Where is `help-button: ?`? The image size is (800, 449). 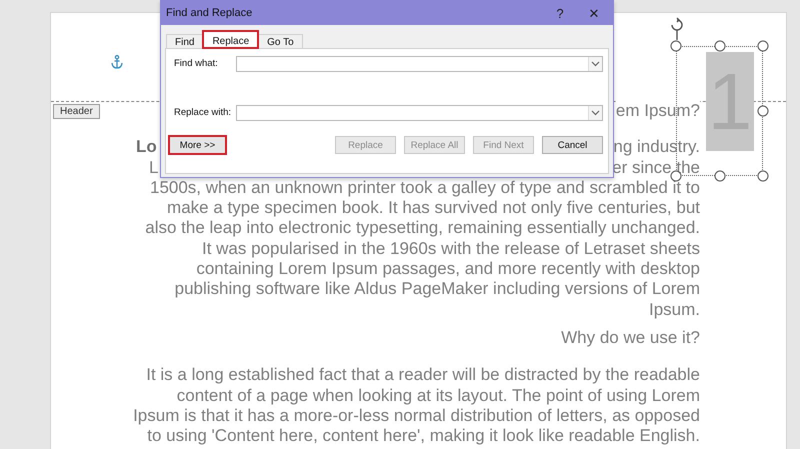 help-button: ? is located at coordinates (560, 13).